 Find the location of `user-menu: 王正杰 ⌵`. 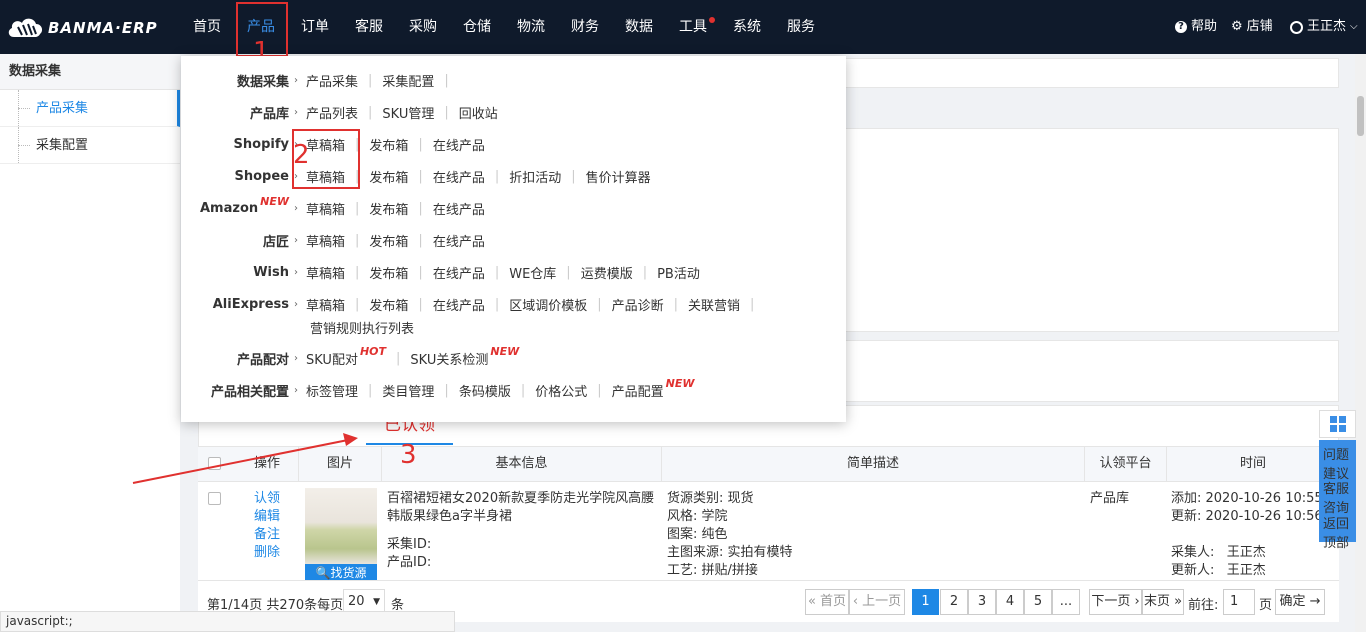

user-menu: 王正杰 ⌵ is located at coordinates (1324, 27).